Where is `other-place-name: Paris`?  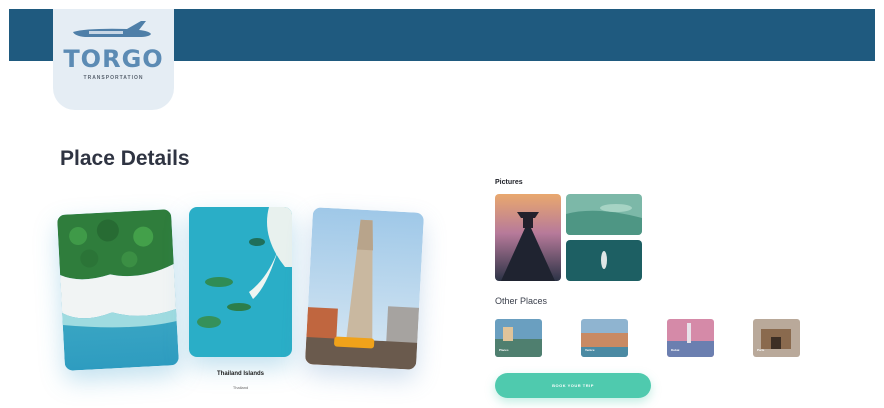 other-place-name: Paris is located at coordinates (761, 350).